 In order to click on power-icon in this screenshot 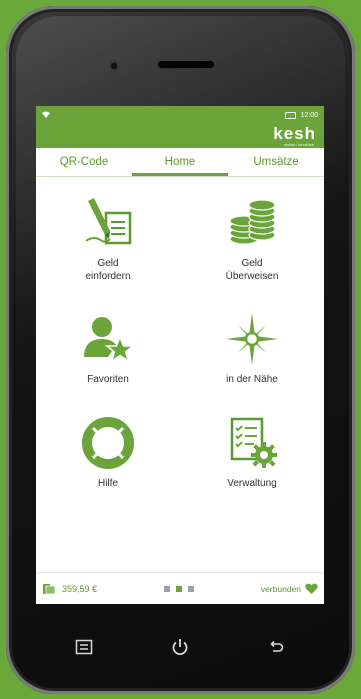, I will do `click(180, 647)`.